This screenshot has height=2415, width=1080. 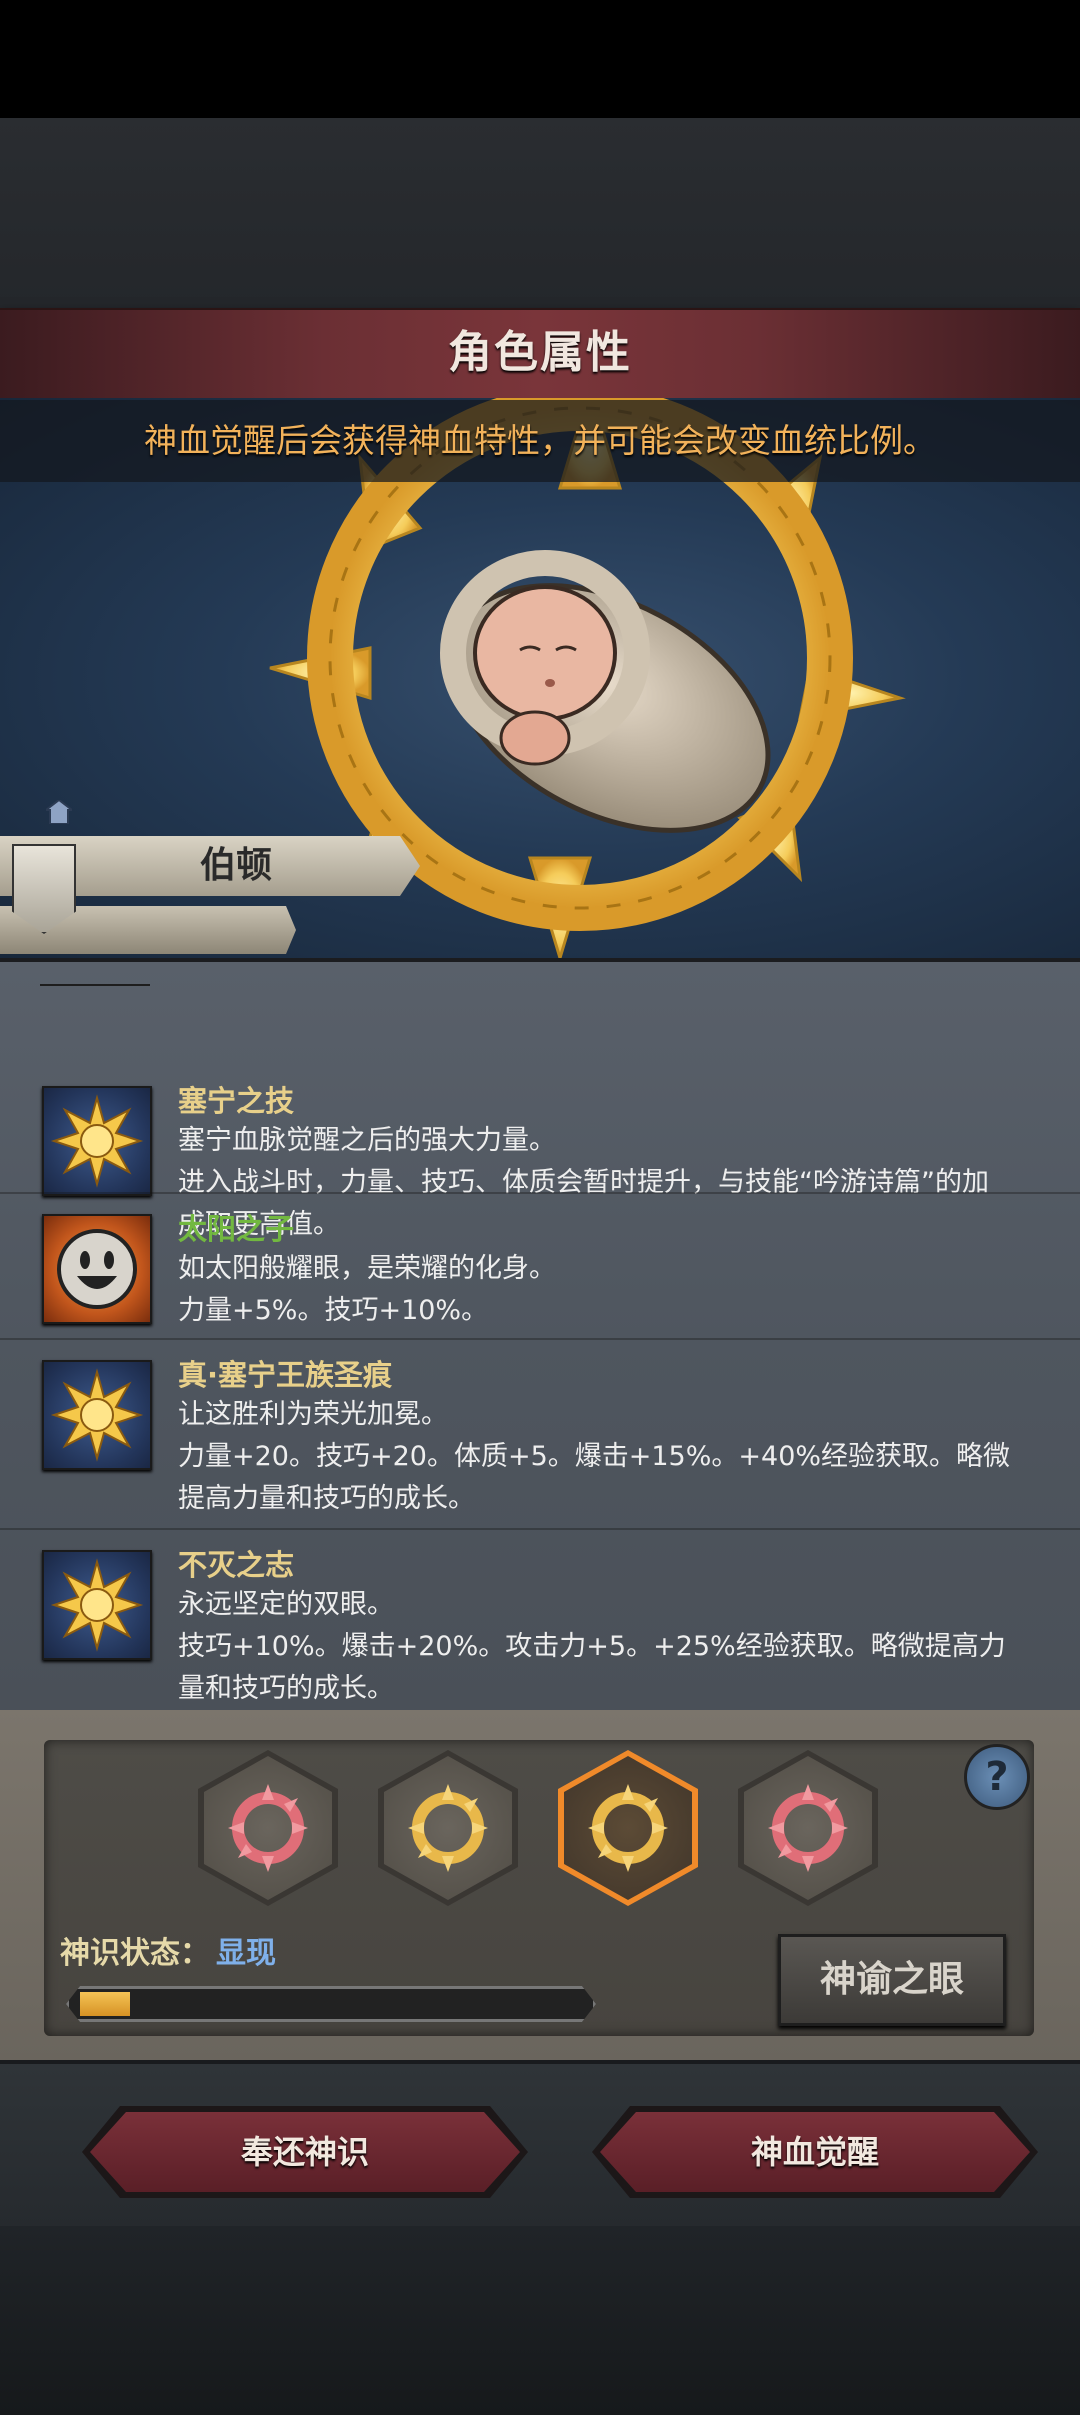 I want to click on home-icon, so click(x=59, y=811).